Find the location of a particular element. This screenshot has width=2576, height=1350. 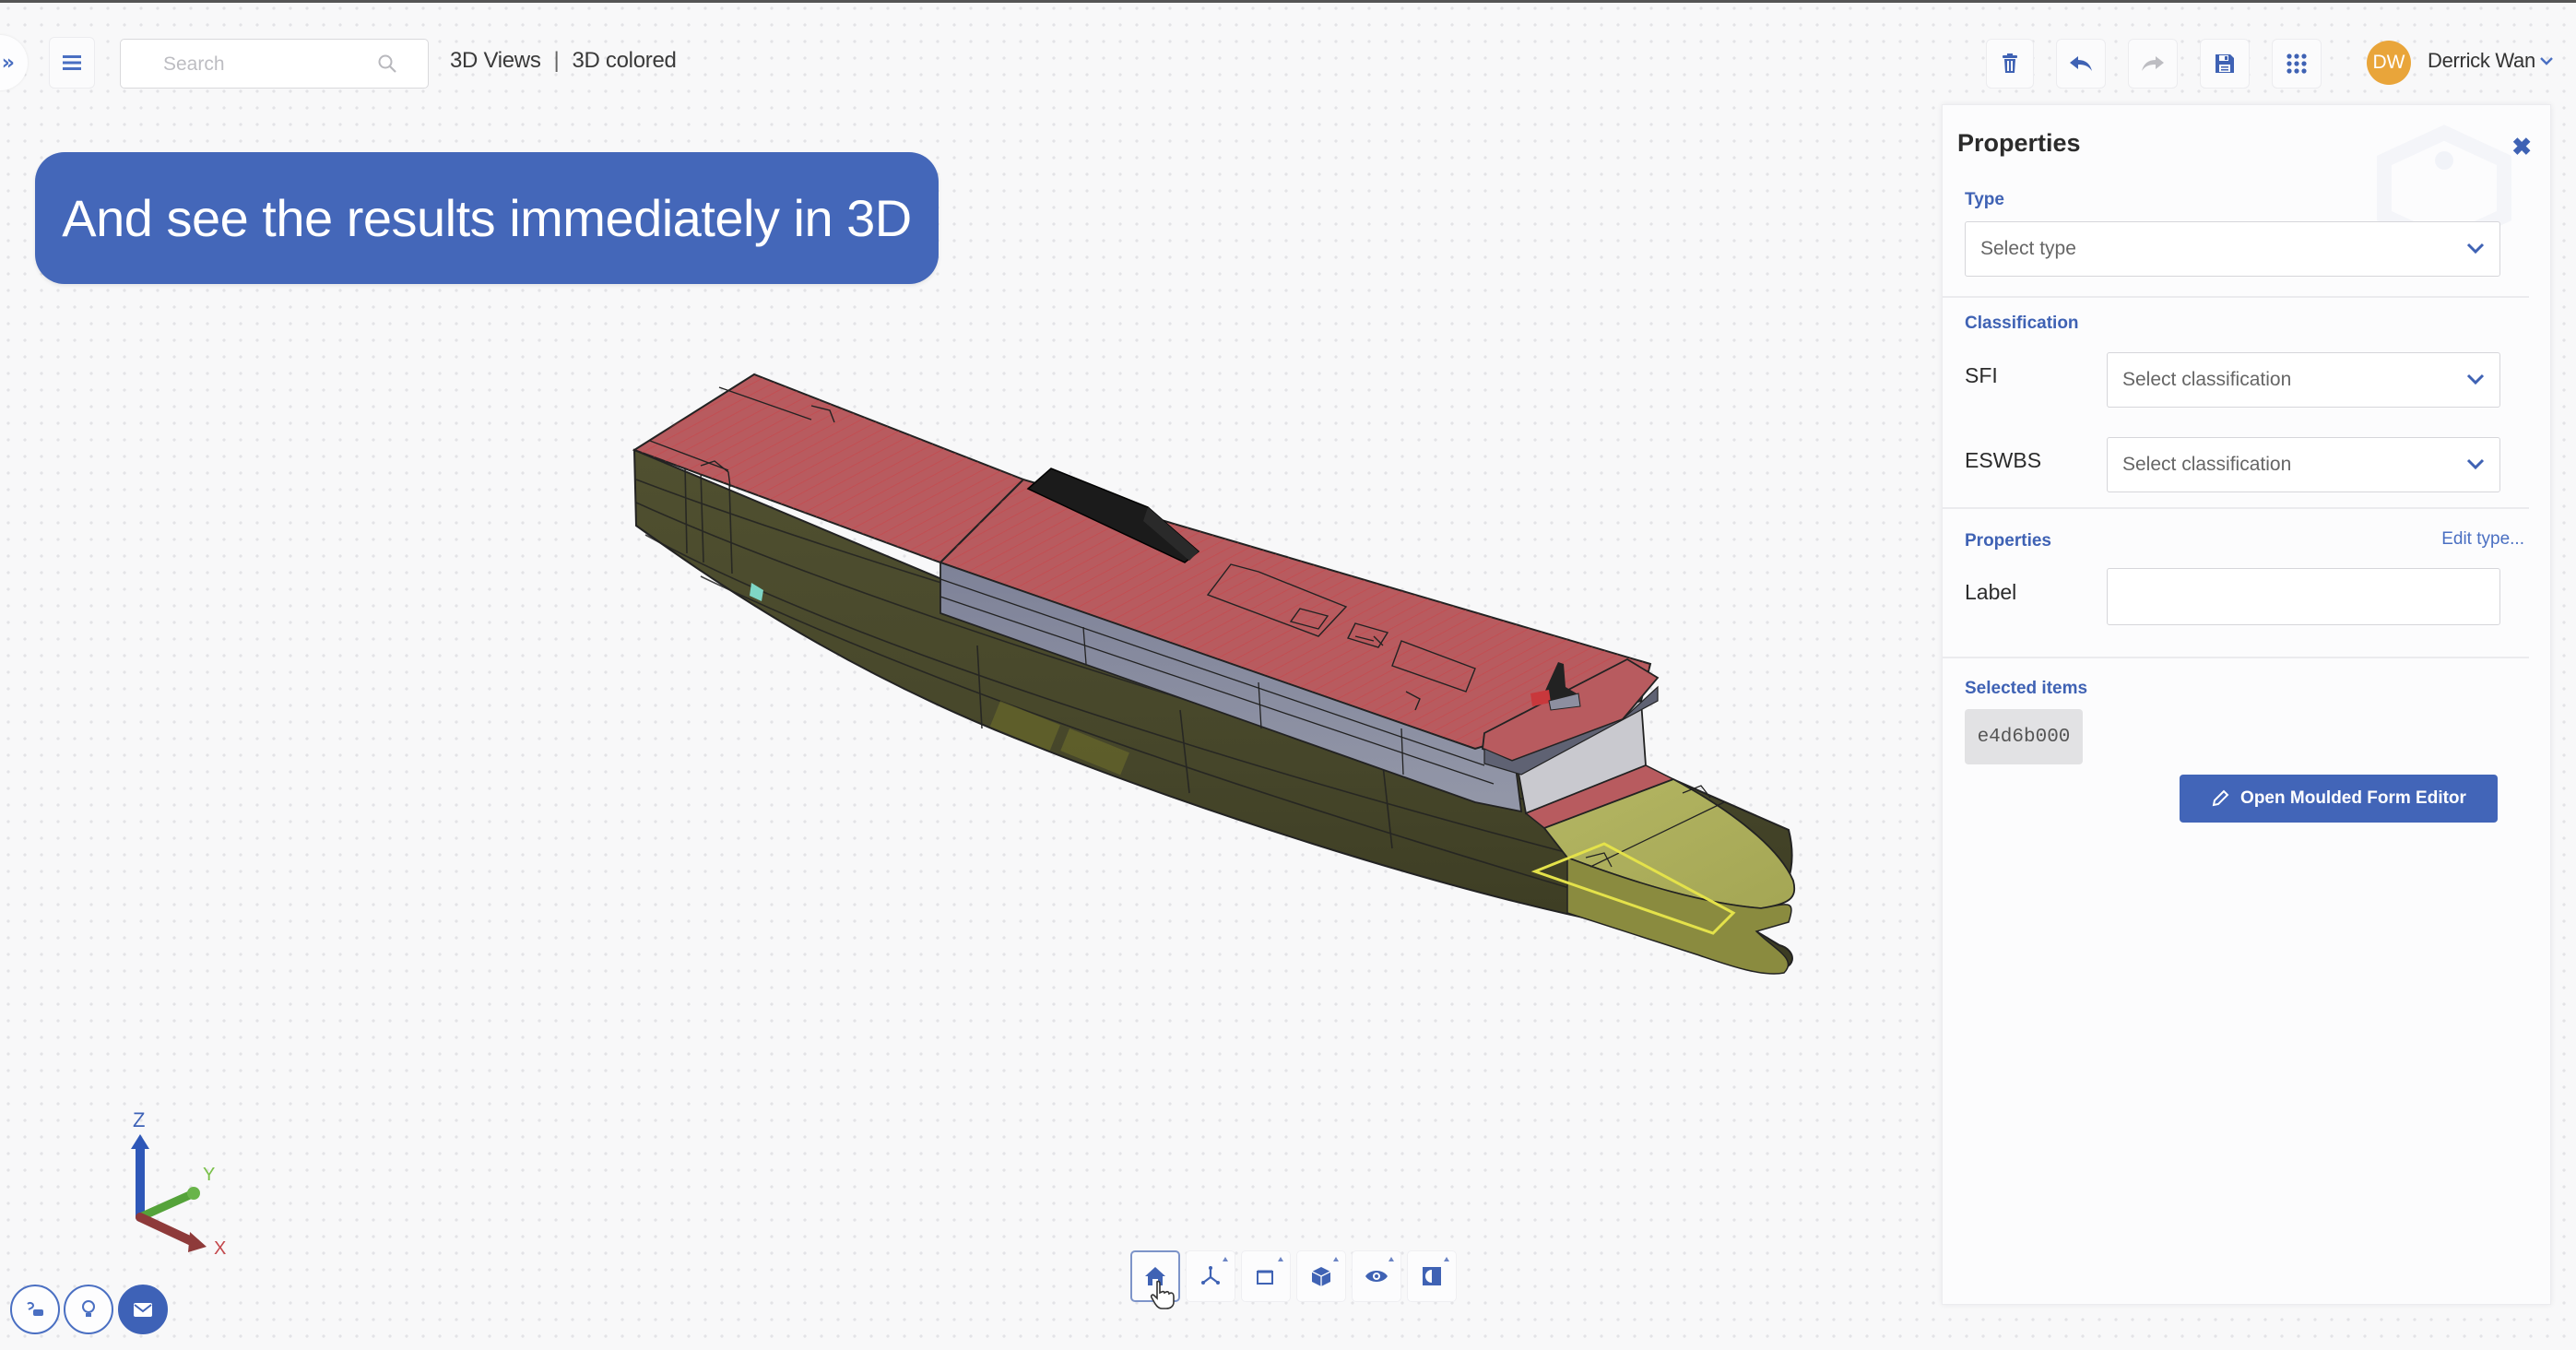

eswbs-select: Select classification is located at coordinates (2303, 464).